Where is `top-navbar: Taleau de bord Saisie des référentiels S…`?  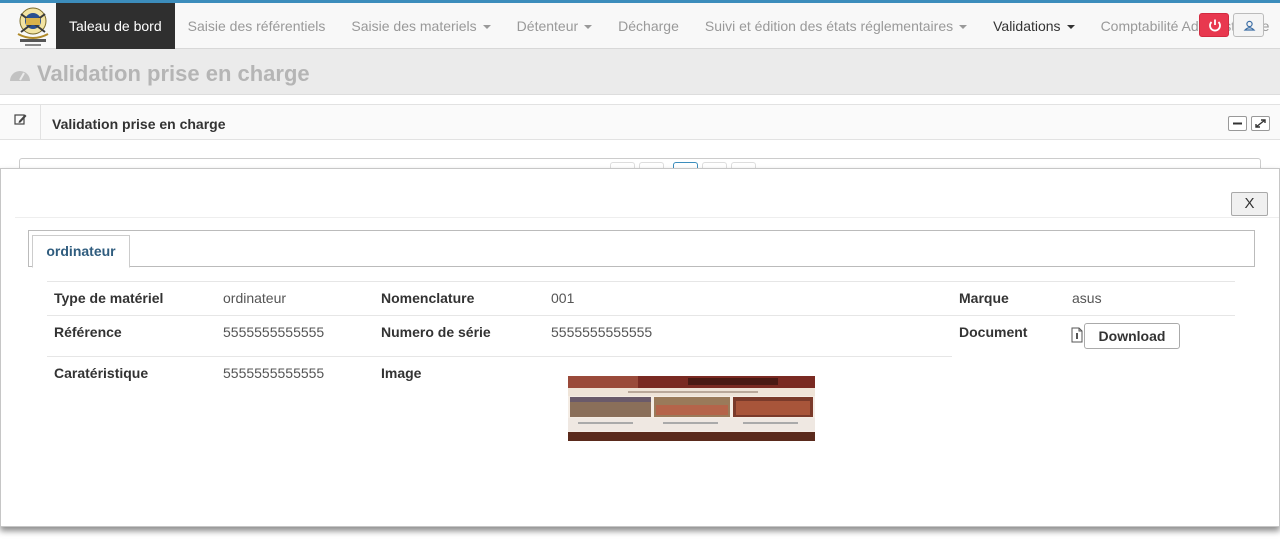 top-navbar: Taleau de bord Saisie des référentiels S… is located at coordinates (640, 24).